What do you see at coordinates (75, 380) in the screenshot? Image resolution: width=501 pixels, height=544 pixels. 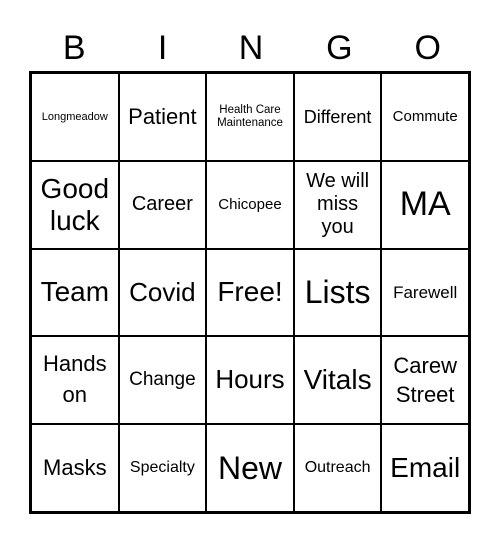 I see `bingo-cell: Hands on` at bounding box center [75, 380].